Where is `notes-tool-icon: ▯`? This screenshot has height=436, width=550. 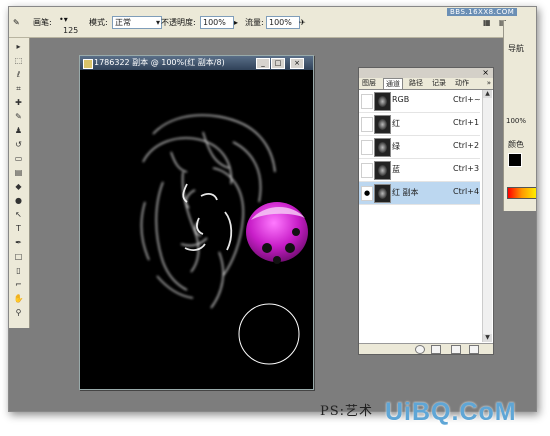 notes-tool-icon: ▯ is located at coordinates (18, 270).